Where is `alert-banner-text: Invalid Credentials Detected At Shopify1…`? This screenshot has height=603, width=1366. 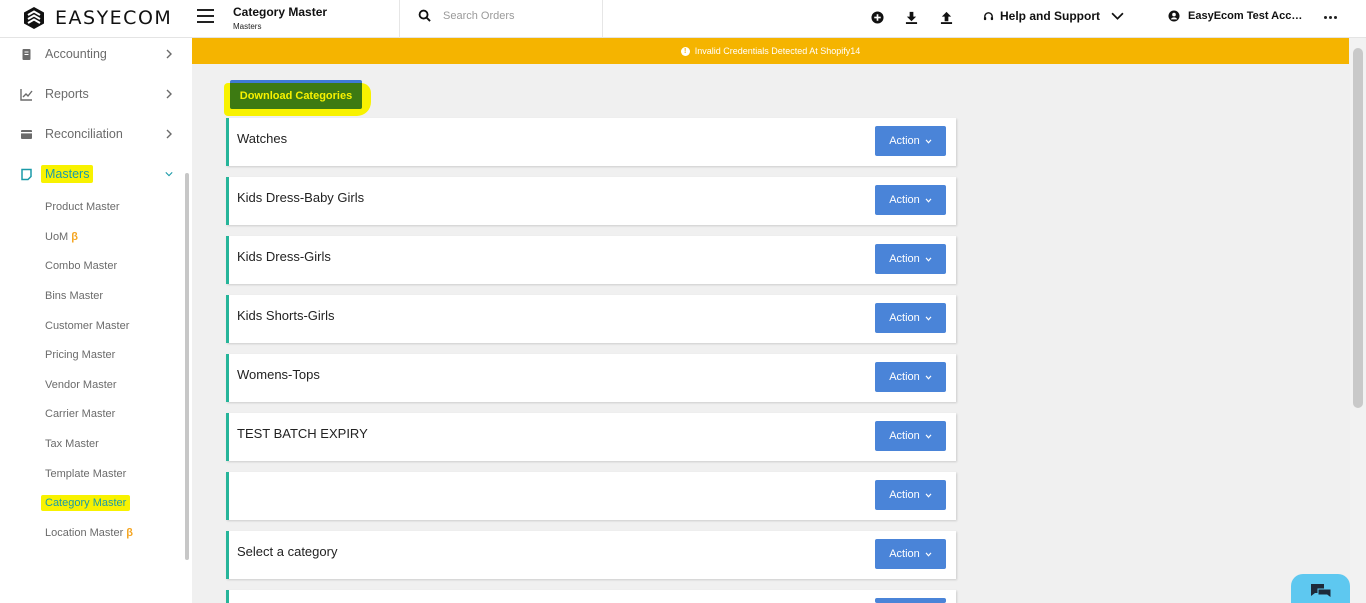
alert-banner-text: Invalid Credentials Detected At Shopify1… is located at coordinates (777, 51).